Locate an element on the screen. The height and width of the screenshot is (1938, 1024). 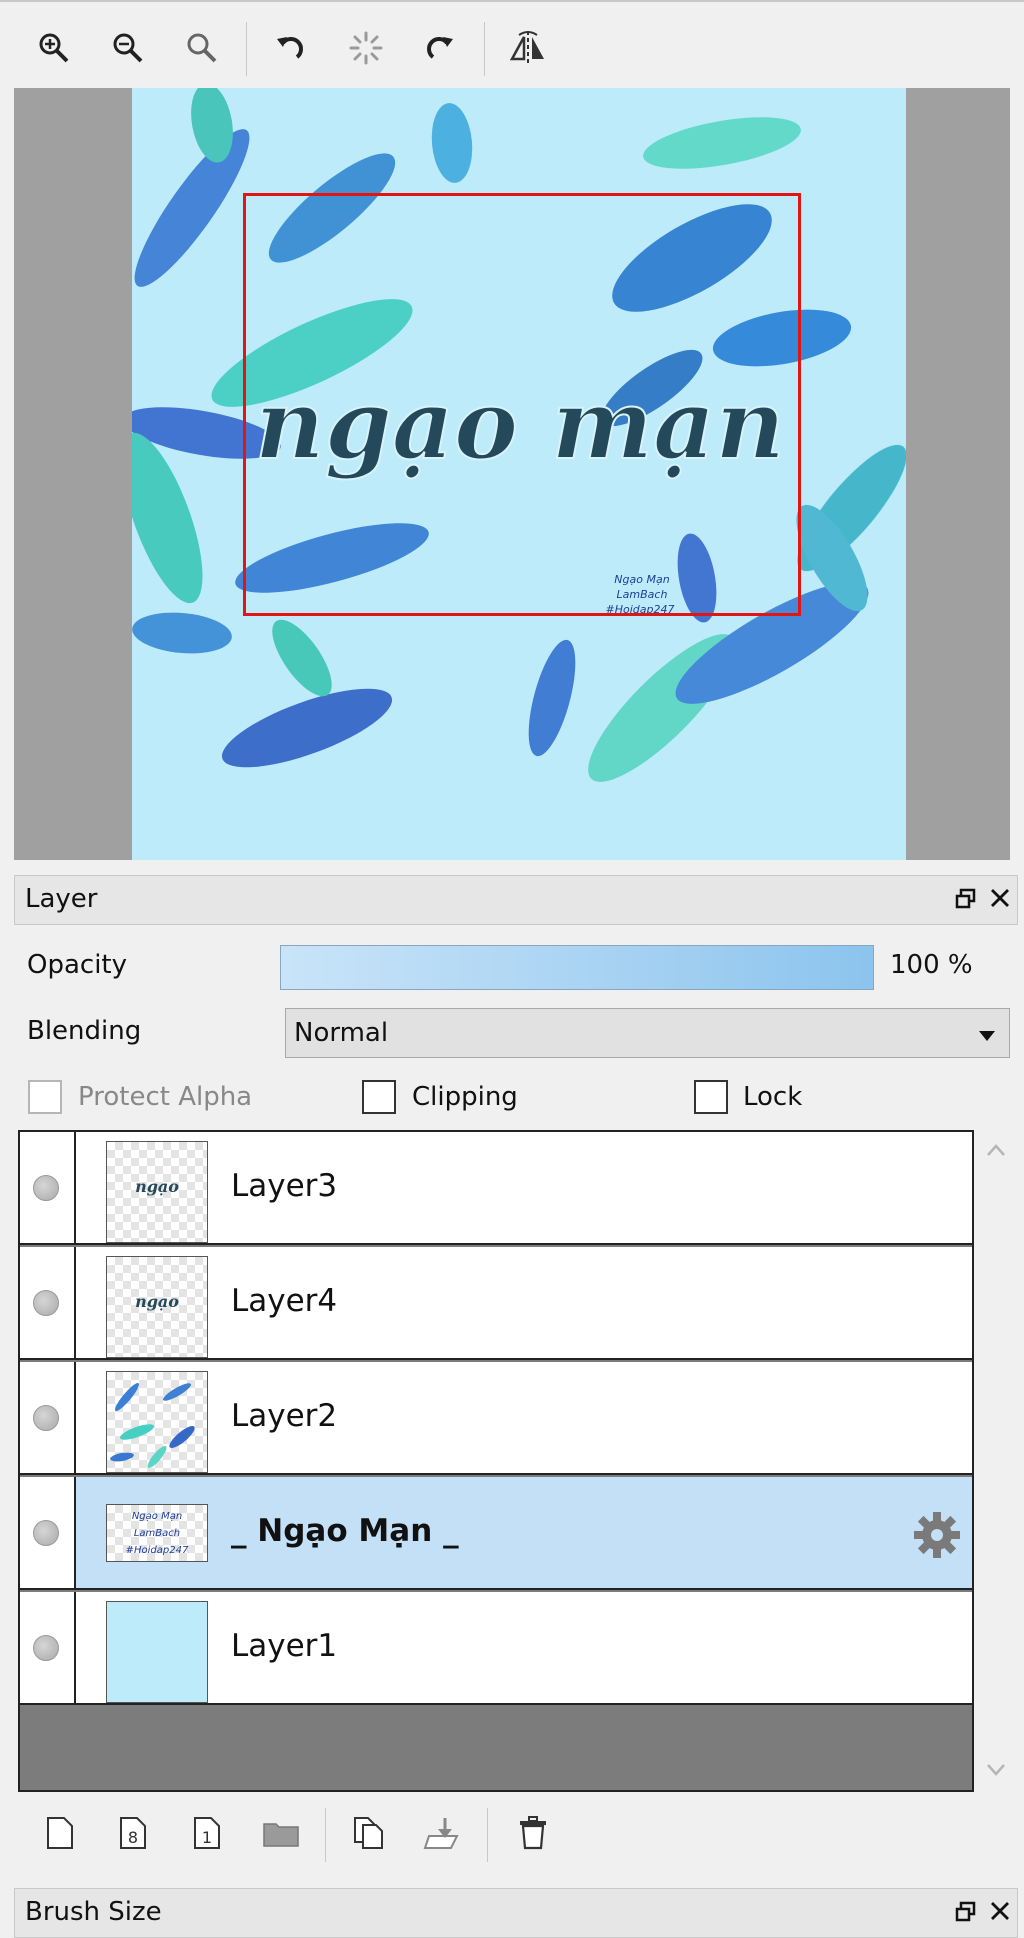
new-8bit-layer-icon: 8 is located at coordinates (133, 1833).